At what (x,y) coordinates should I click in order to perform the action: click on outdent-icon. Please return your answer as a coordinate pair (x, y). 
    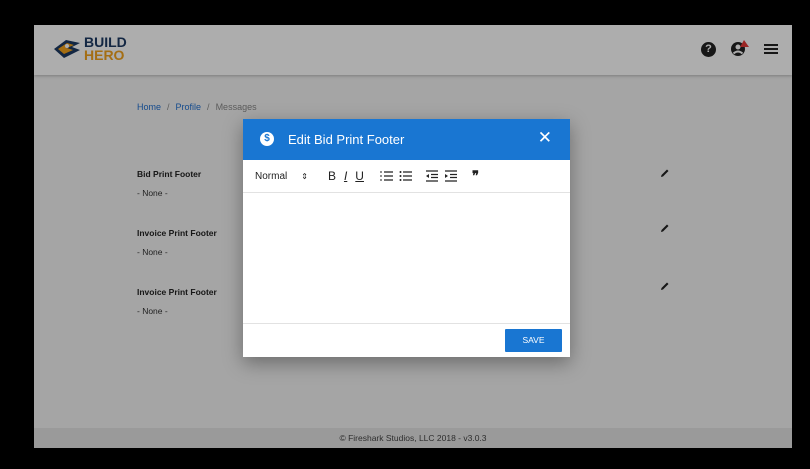
    Looking at the image, I should click on (432, 176).